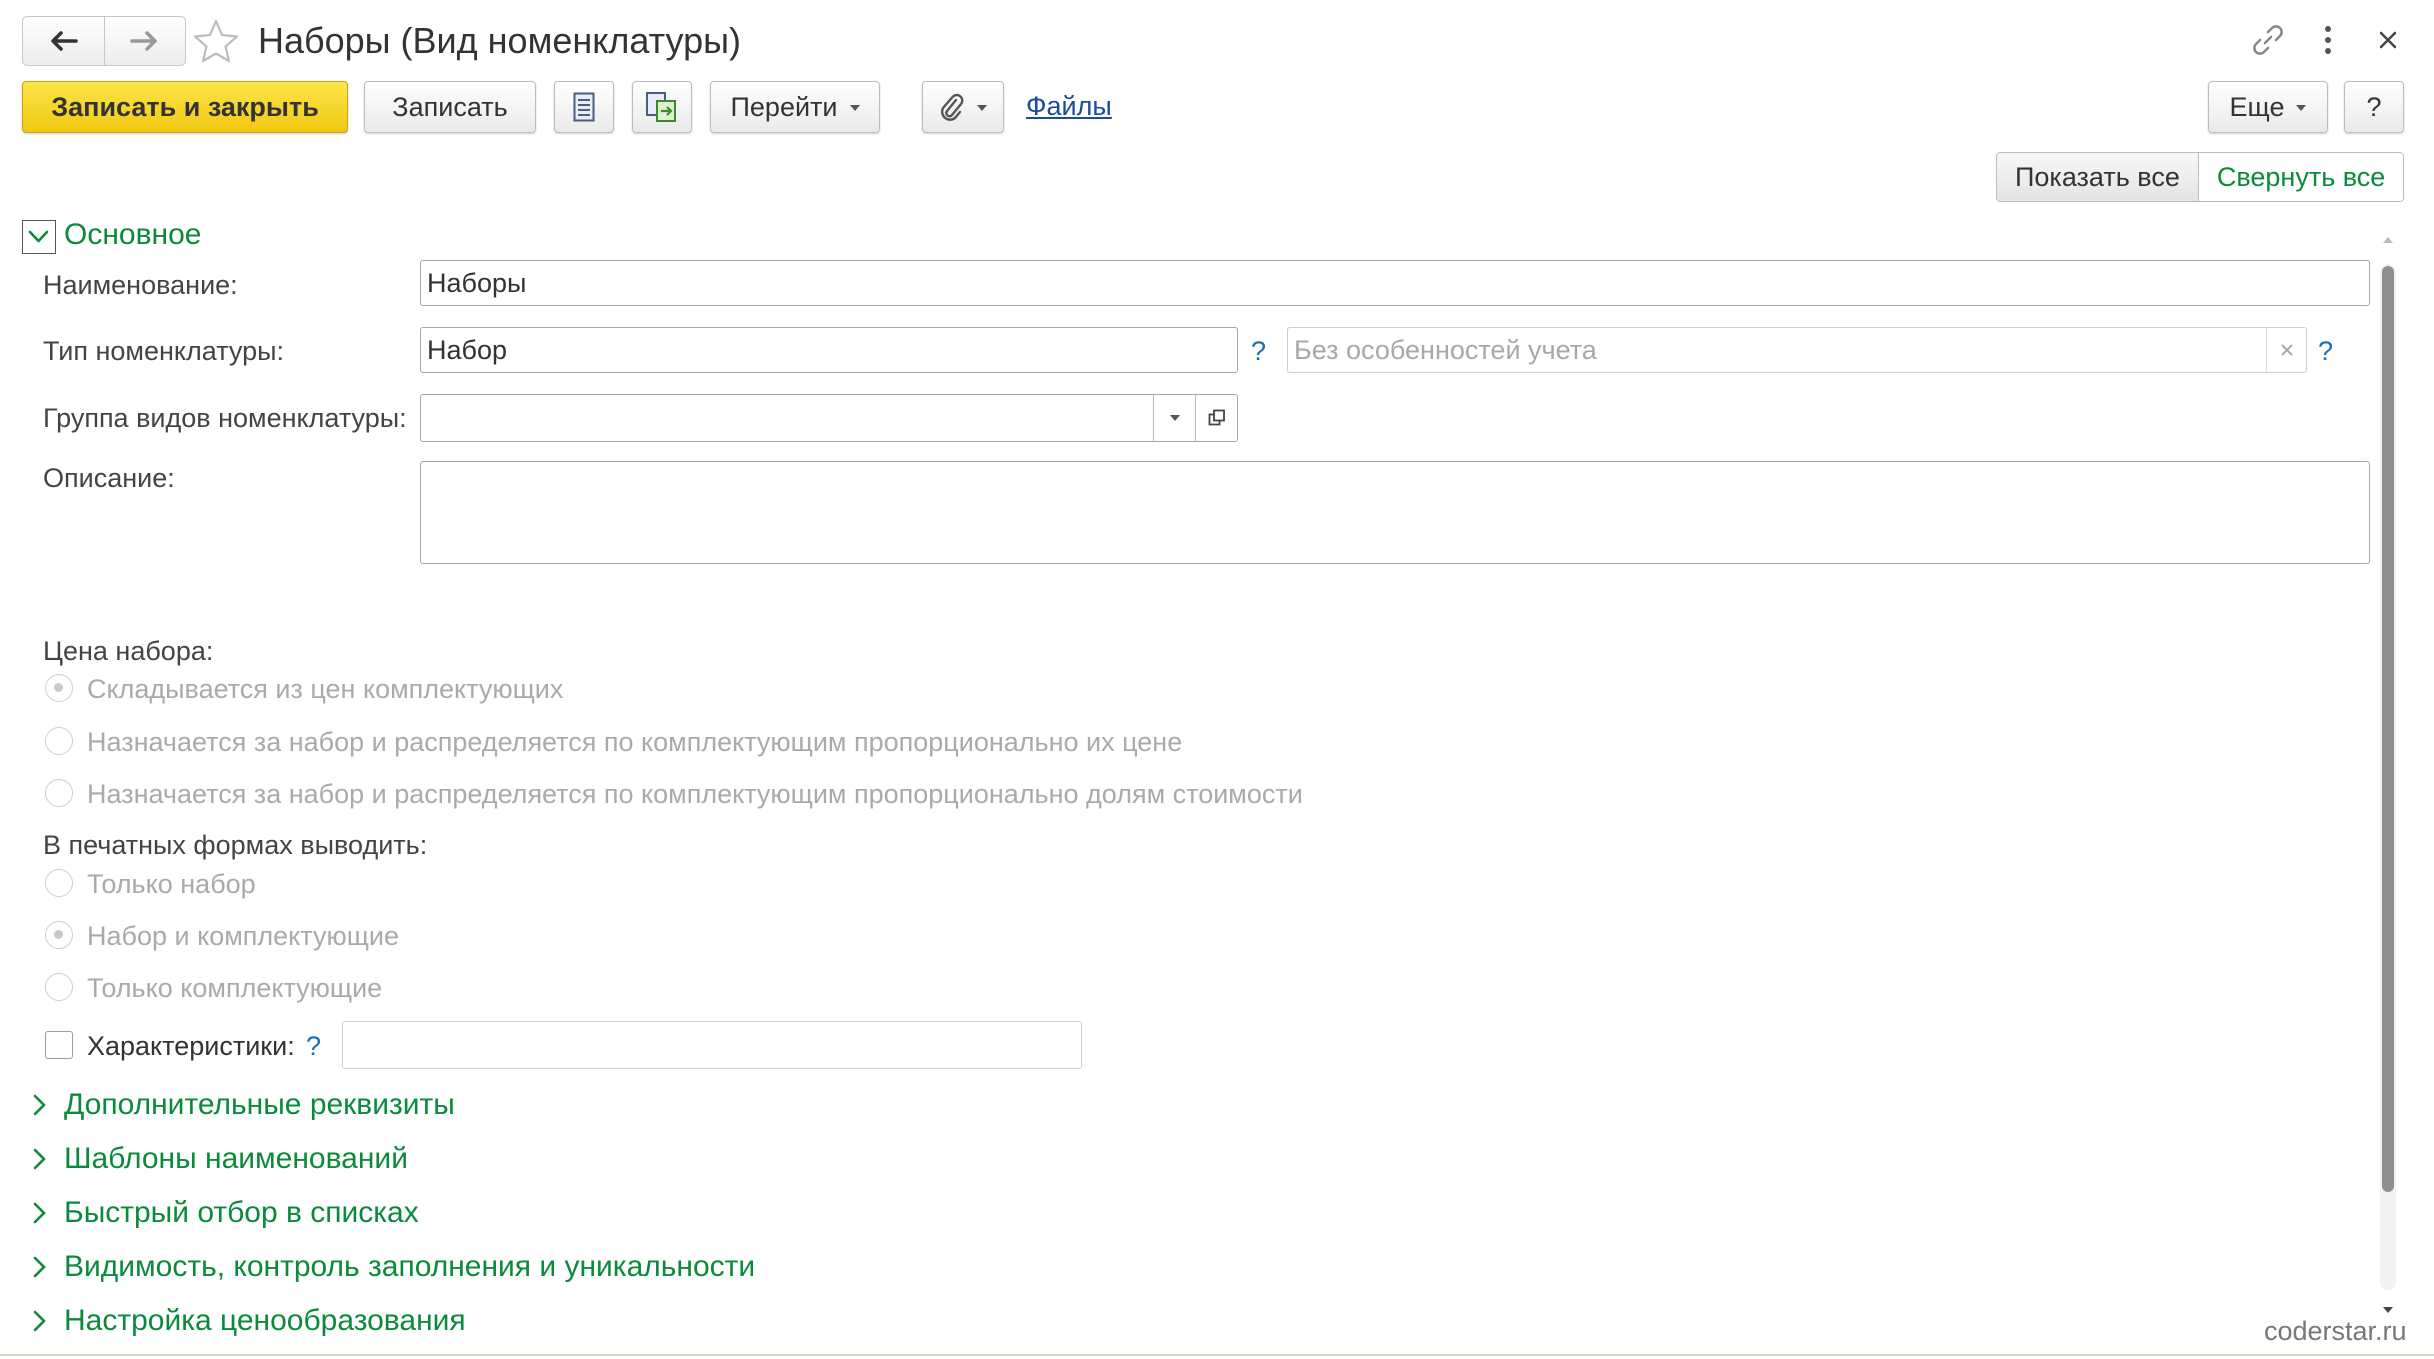  What do you see at coordinates (59, 1045) in the screenshot?
I see `characteristics-checkbox` at bounding box center [59, 1045].